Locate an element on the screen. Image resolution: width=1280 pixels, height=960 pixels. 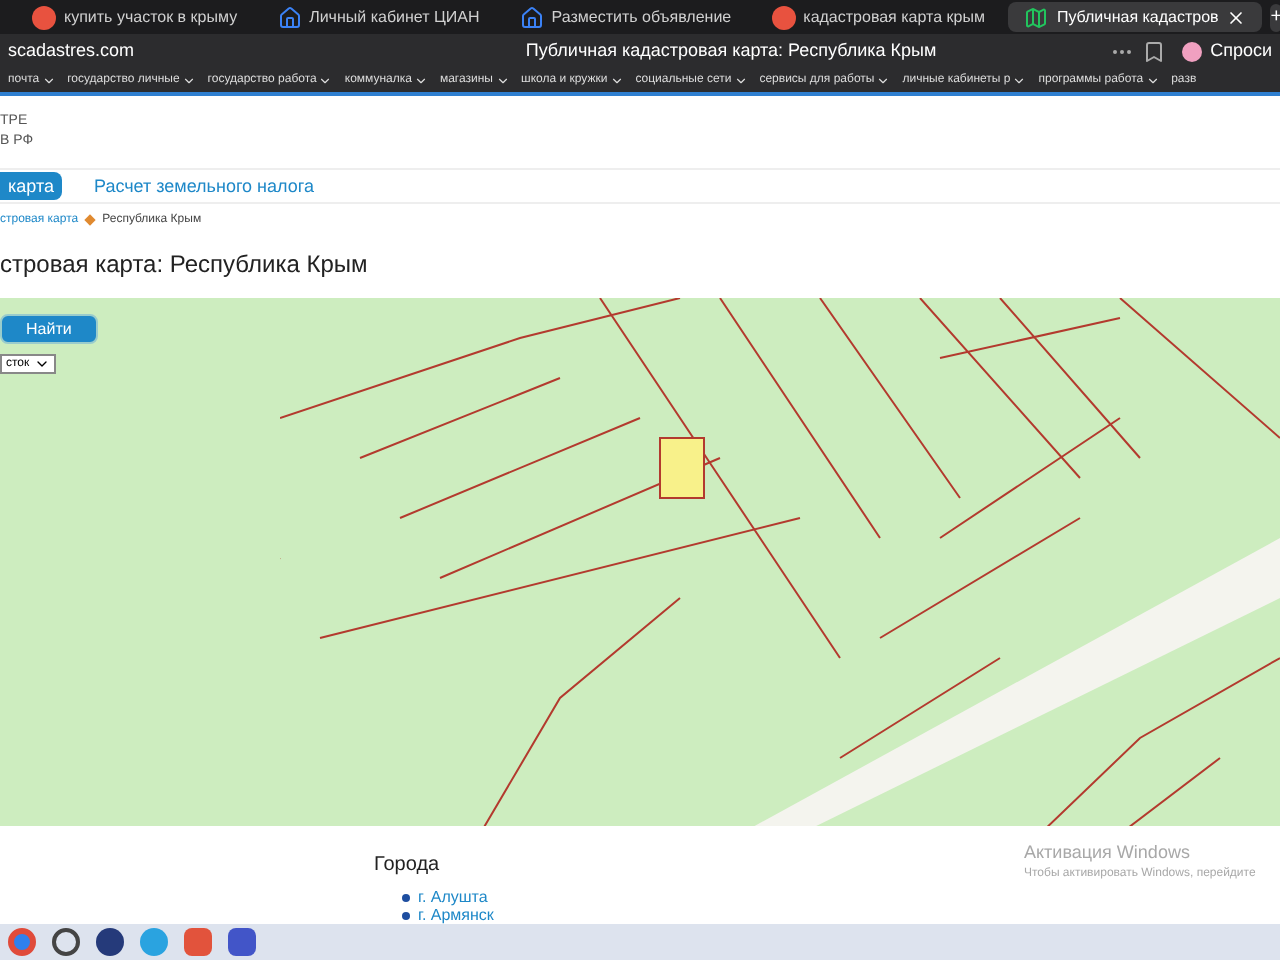
city-link: г. Алушта is located at coordinates (453, 897).